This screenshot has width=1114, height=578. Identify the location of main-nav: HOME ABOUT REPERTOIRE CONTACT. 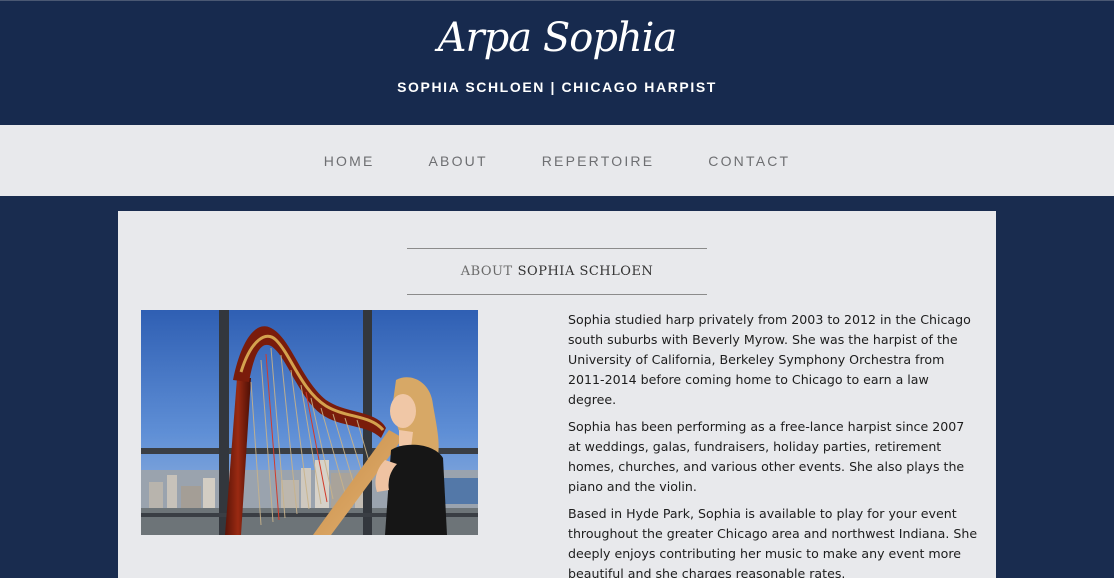
(557, 160).